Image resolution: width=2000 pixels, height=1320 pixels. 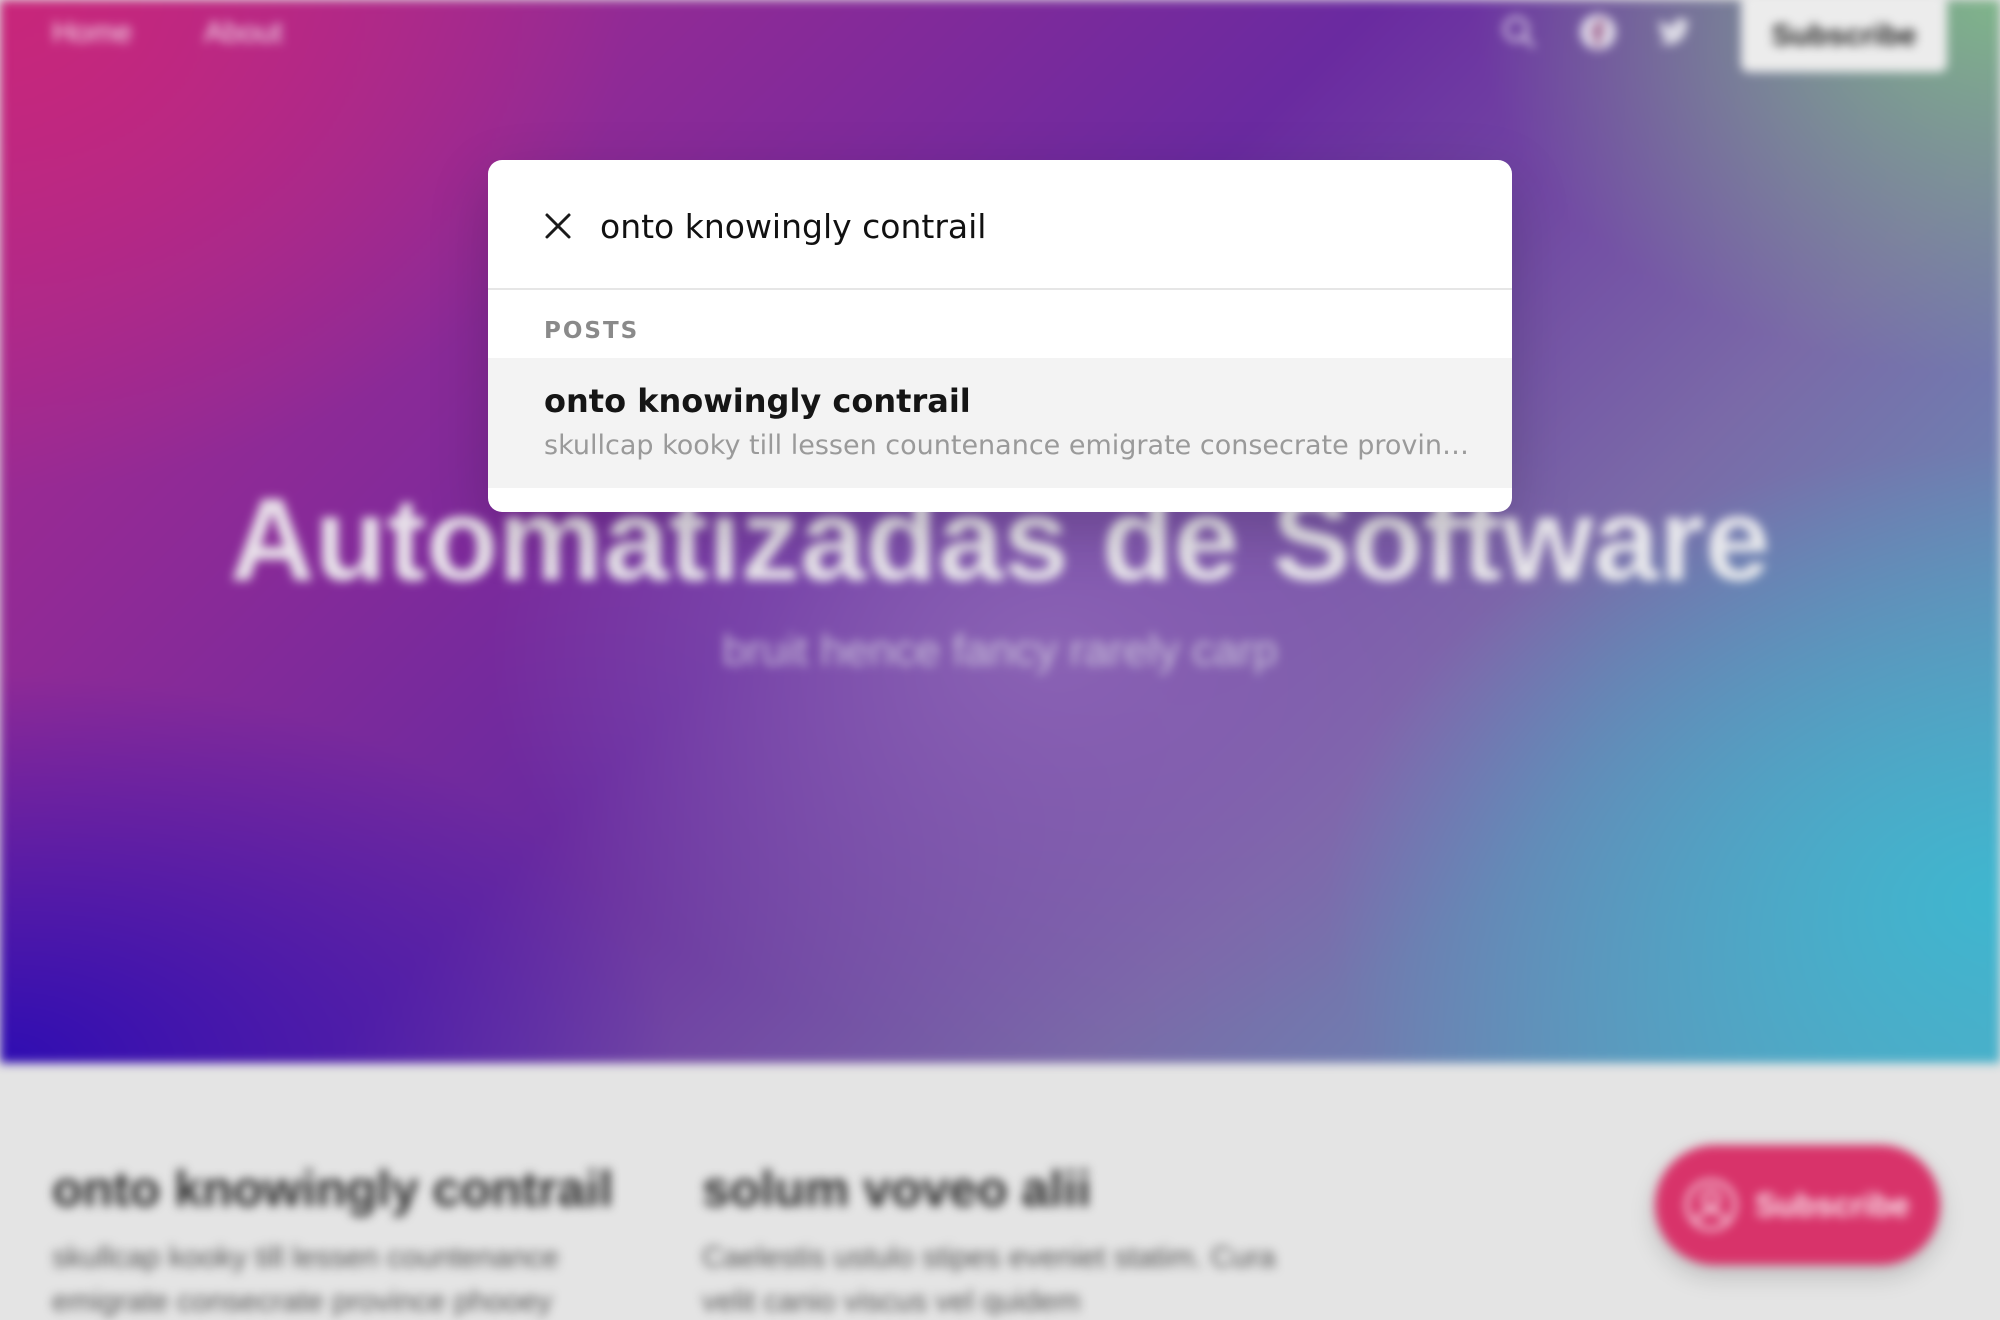 I want to click on hero-subtitle: bruit hence fancy rarely carp, so click(x=1000, y=650).